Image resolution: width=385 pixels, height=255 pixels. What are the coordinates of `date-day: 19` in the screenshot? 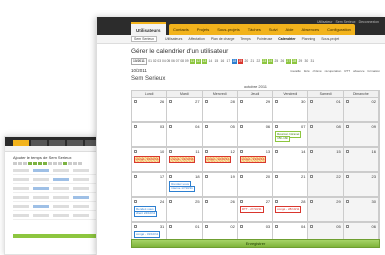 It's located at (240, 61).